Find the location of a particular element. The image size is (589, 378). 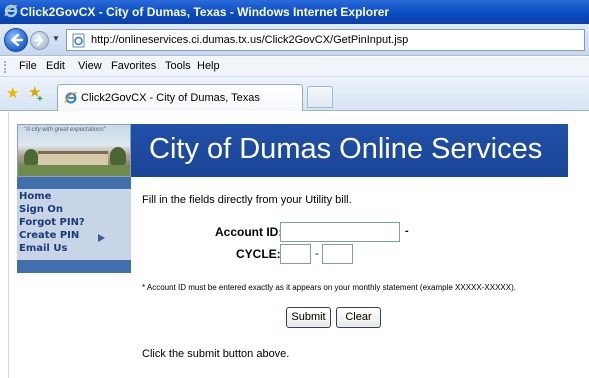

menu-help: Help is located at coordinates (208, 66).